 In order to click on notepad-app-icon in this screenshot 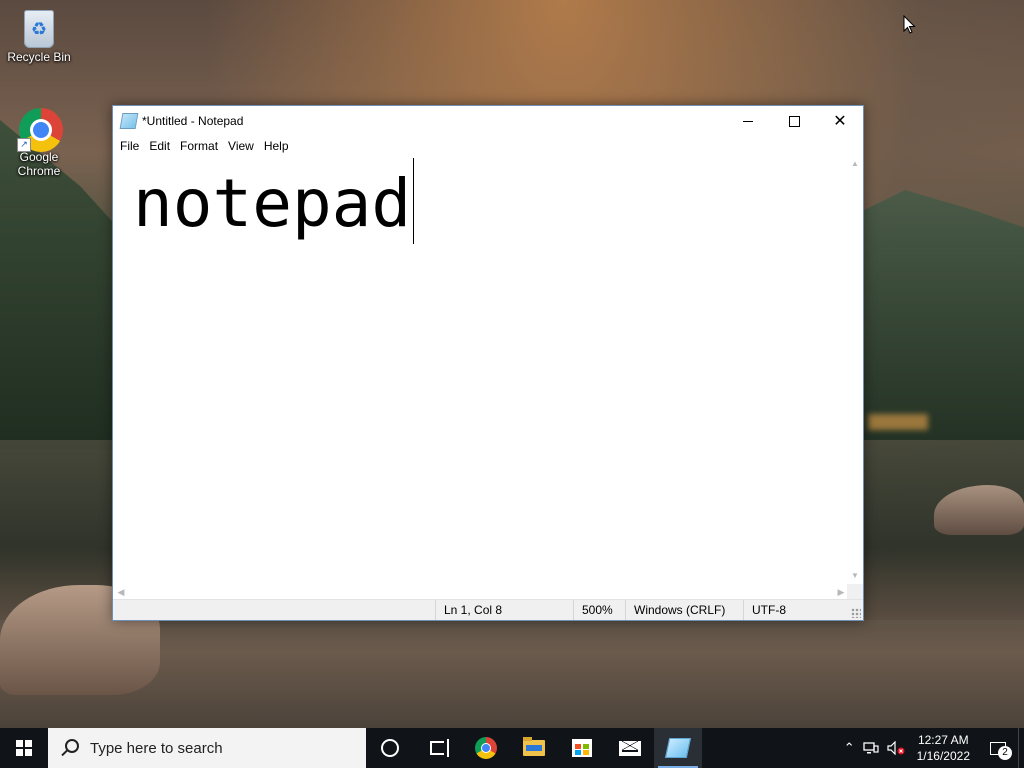, I will do `click(129, 121)`.